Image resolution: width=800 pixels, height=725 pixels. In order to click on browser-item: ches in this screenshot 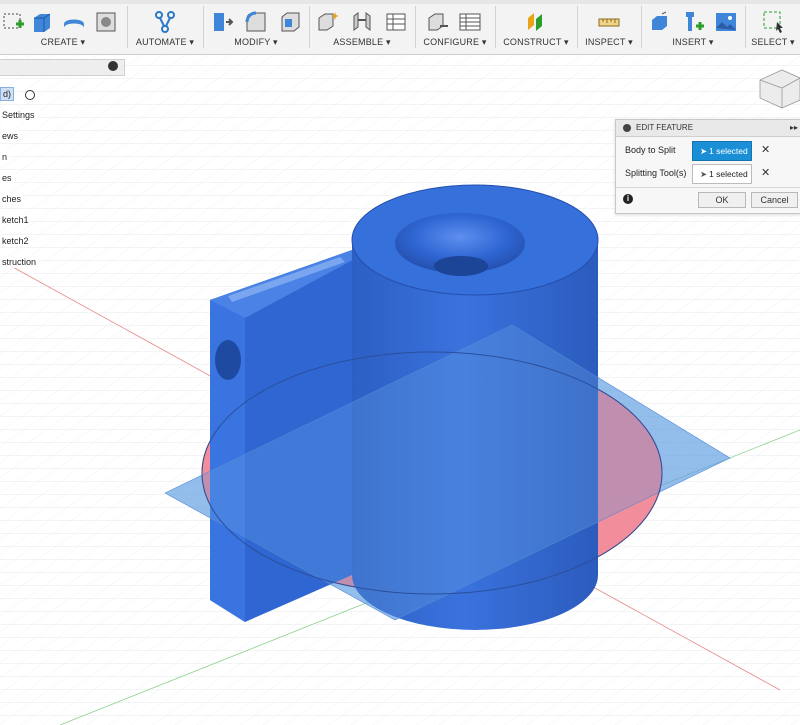, I will do `click(62, 199)`.